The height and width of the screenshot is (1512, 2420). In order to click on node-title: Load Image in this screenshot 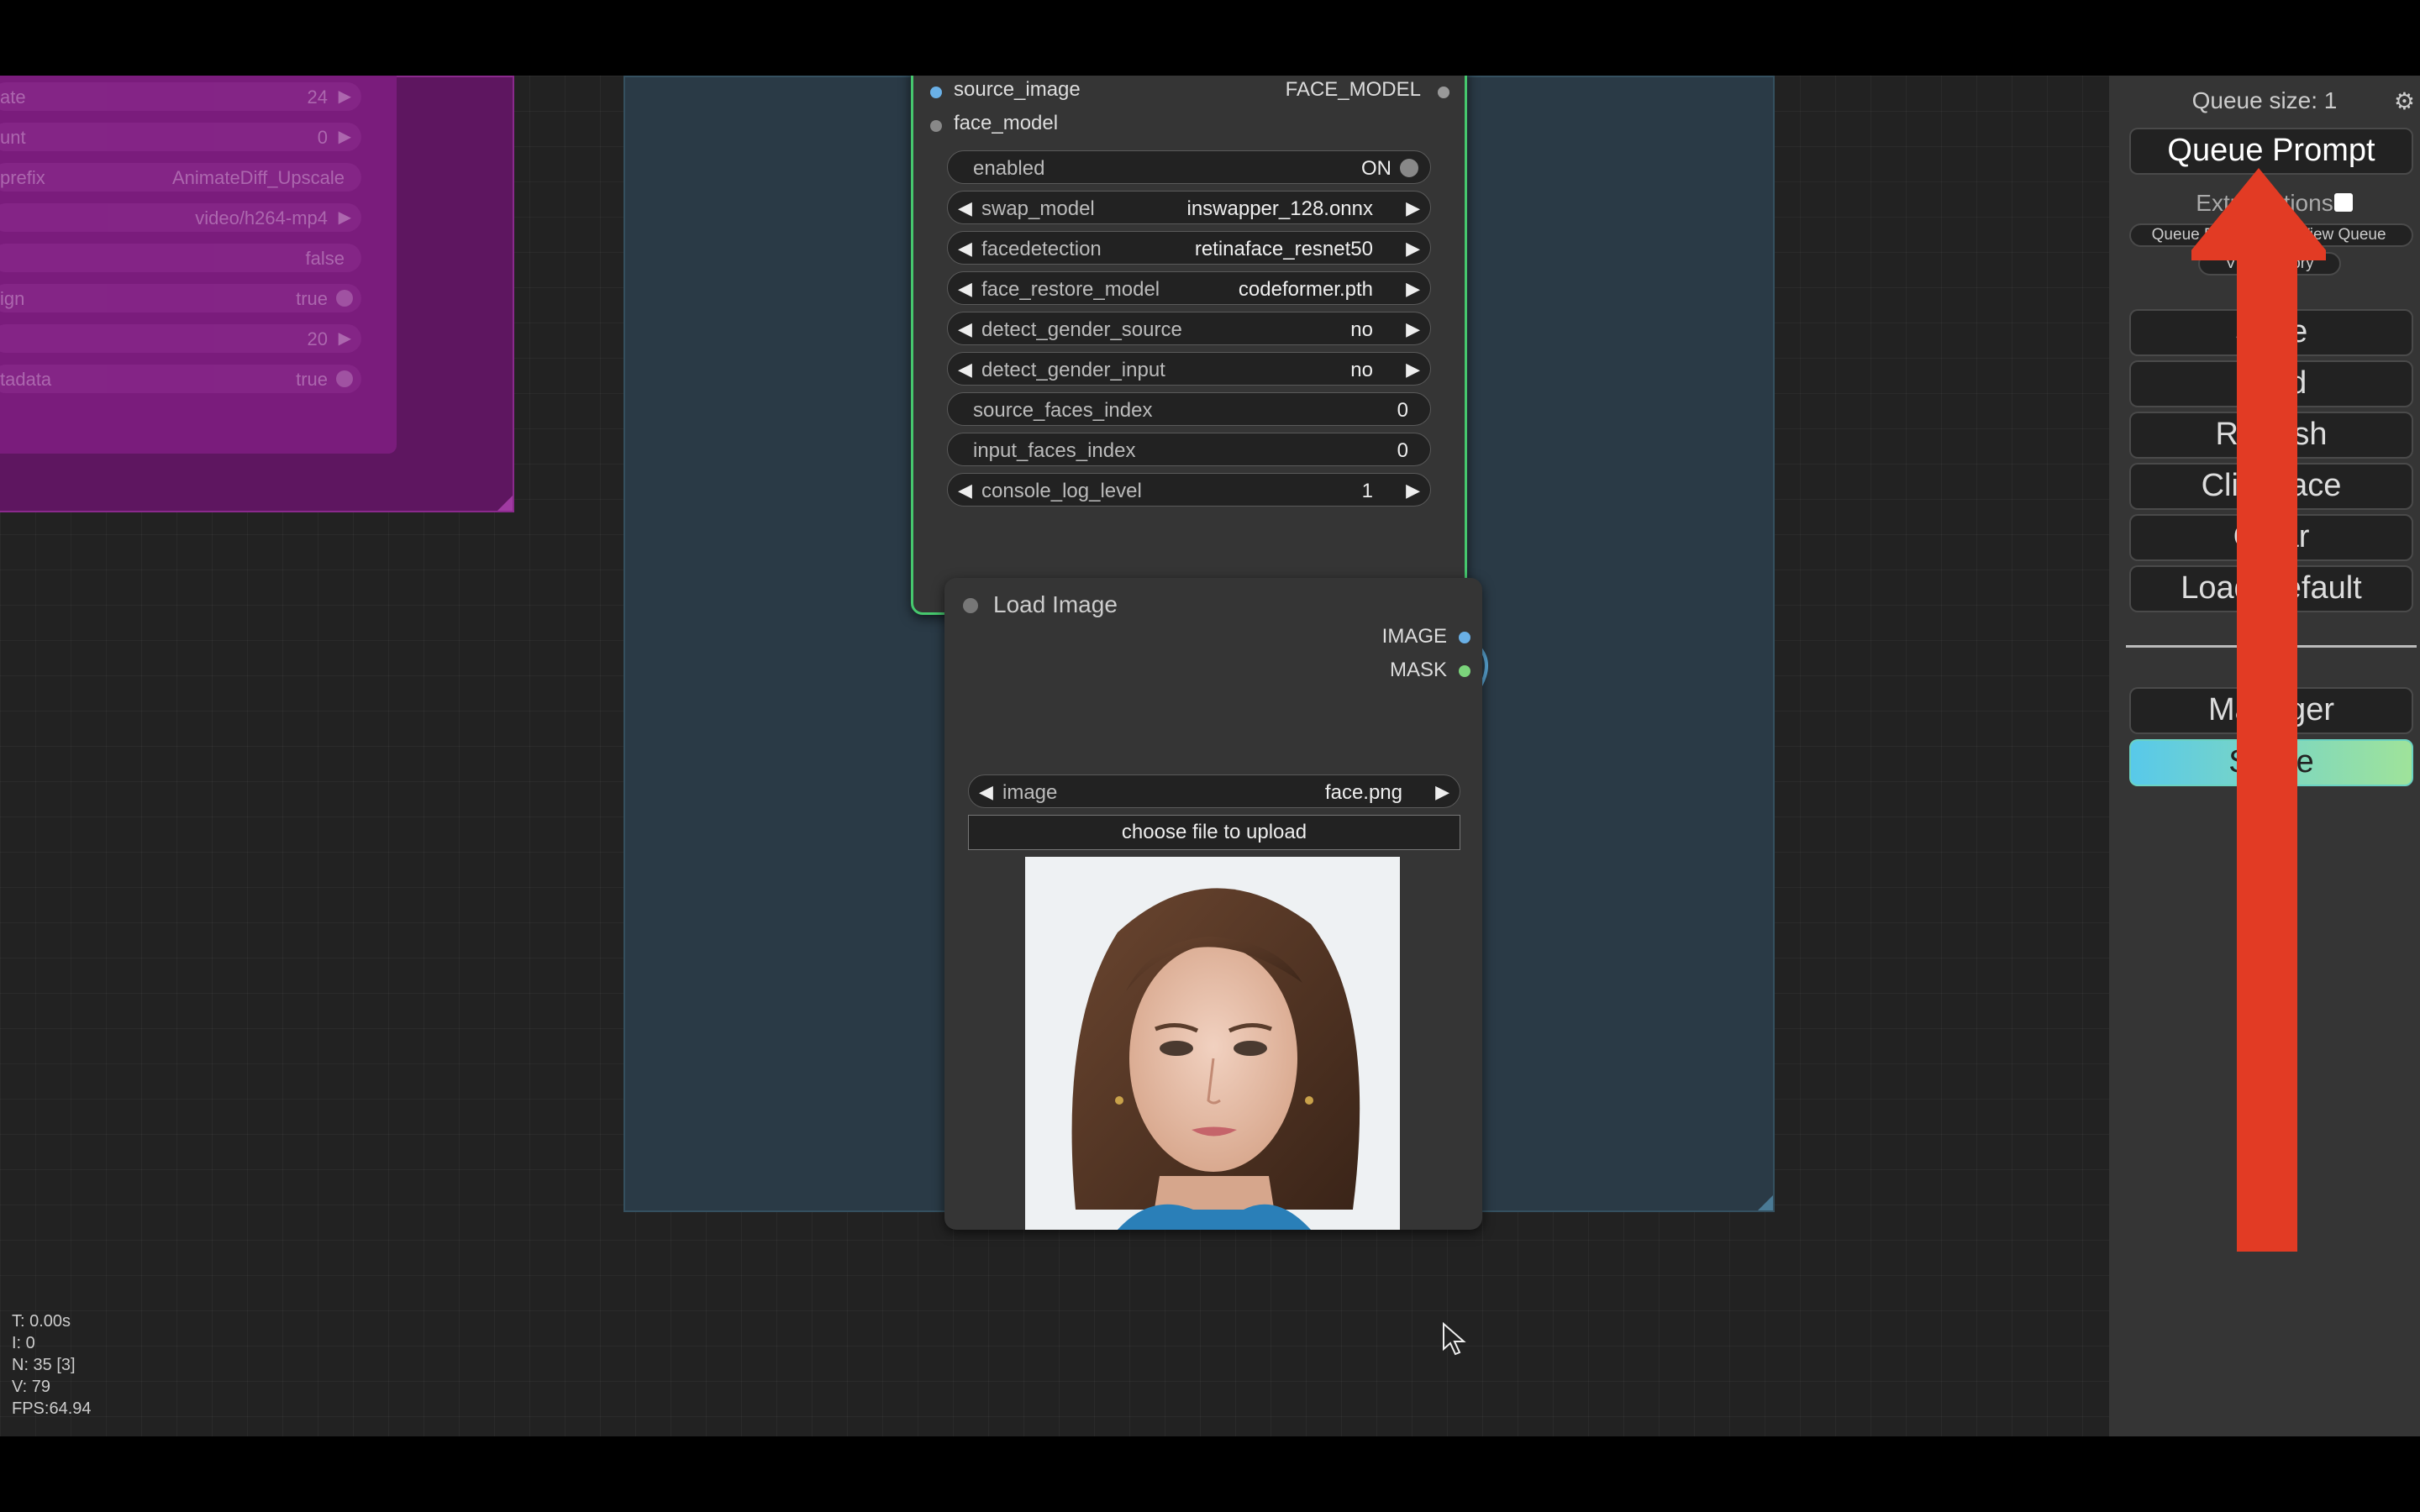, I will do `click(1055, 604)`.